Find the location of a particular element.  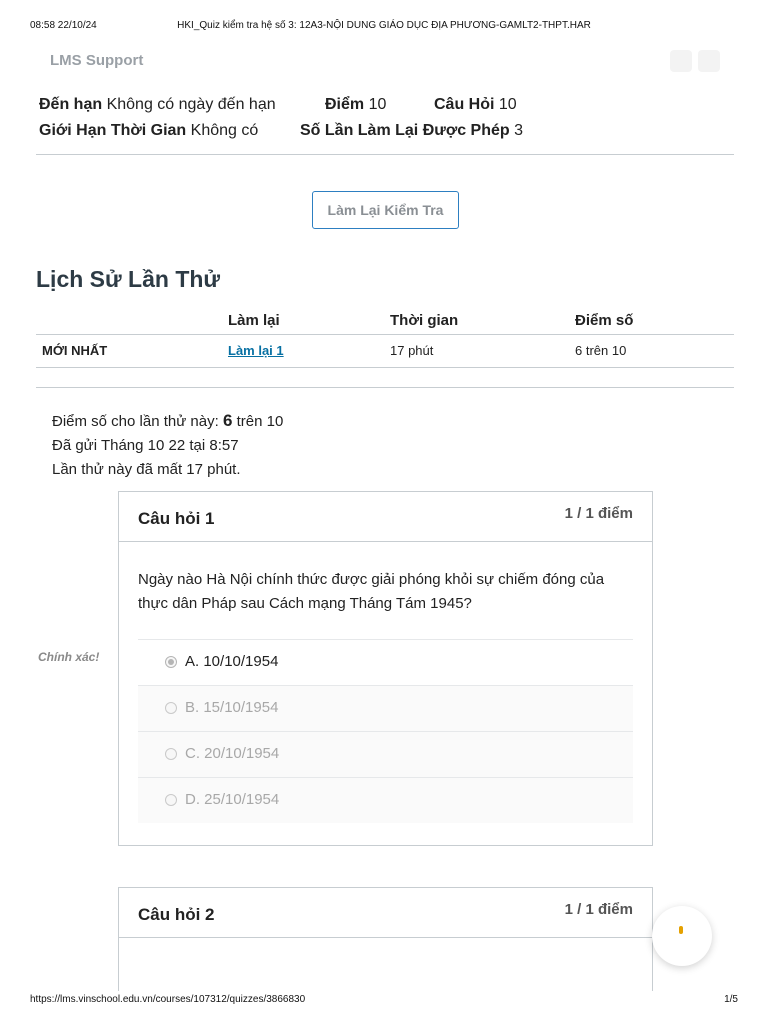

attempt-history-title: Lịch Sử Lần Thử is located at coordinates (128, 279).